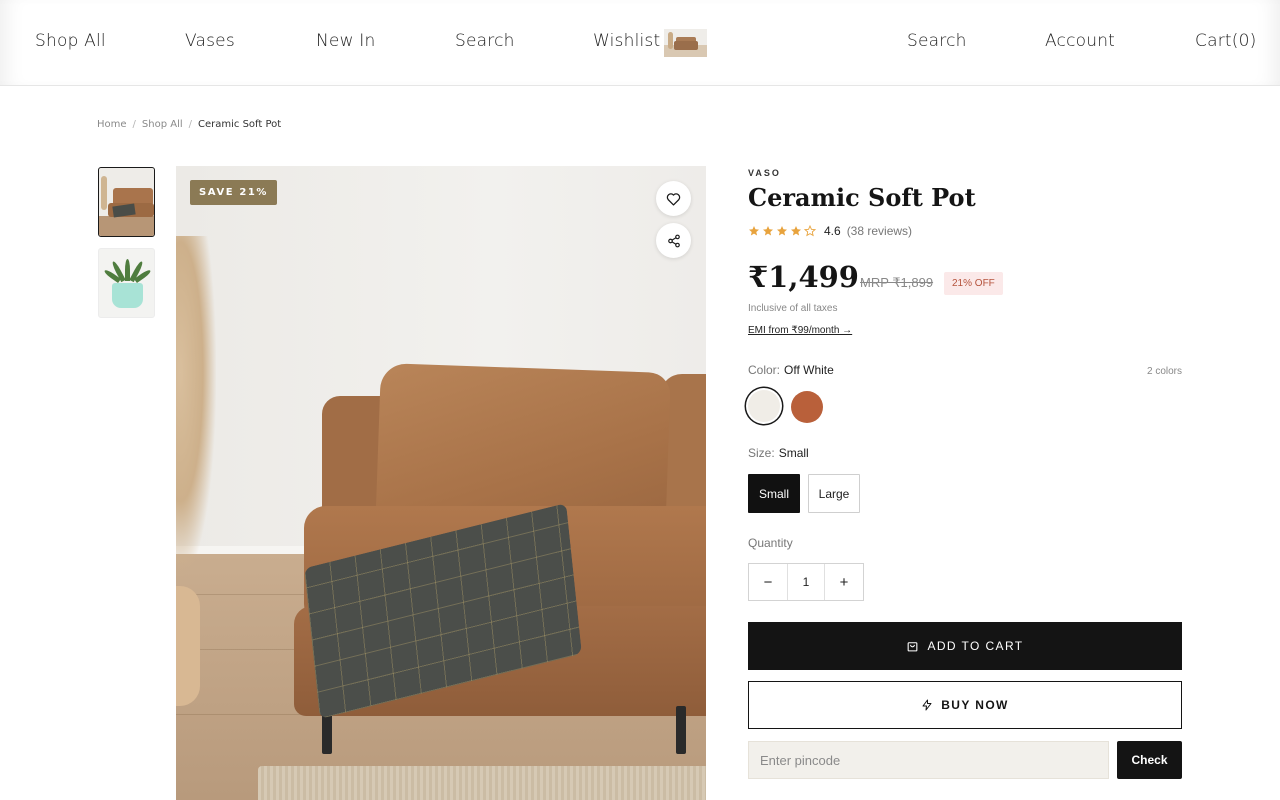 The image size is (1280, 800). Describe the element at coordinates (793, 453) in the screenshot. I see `size-selected-value: Small` at that location.